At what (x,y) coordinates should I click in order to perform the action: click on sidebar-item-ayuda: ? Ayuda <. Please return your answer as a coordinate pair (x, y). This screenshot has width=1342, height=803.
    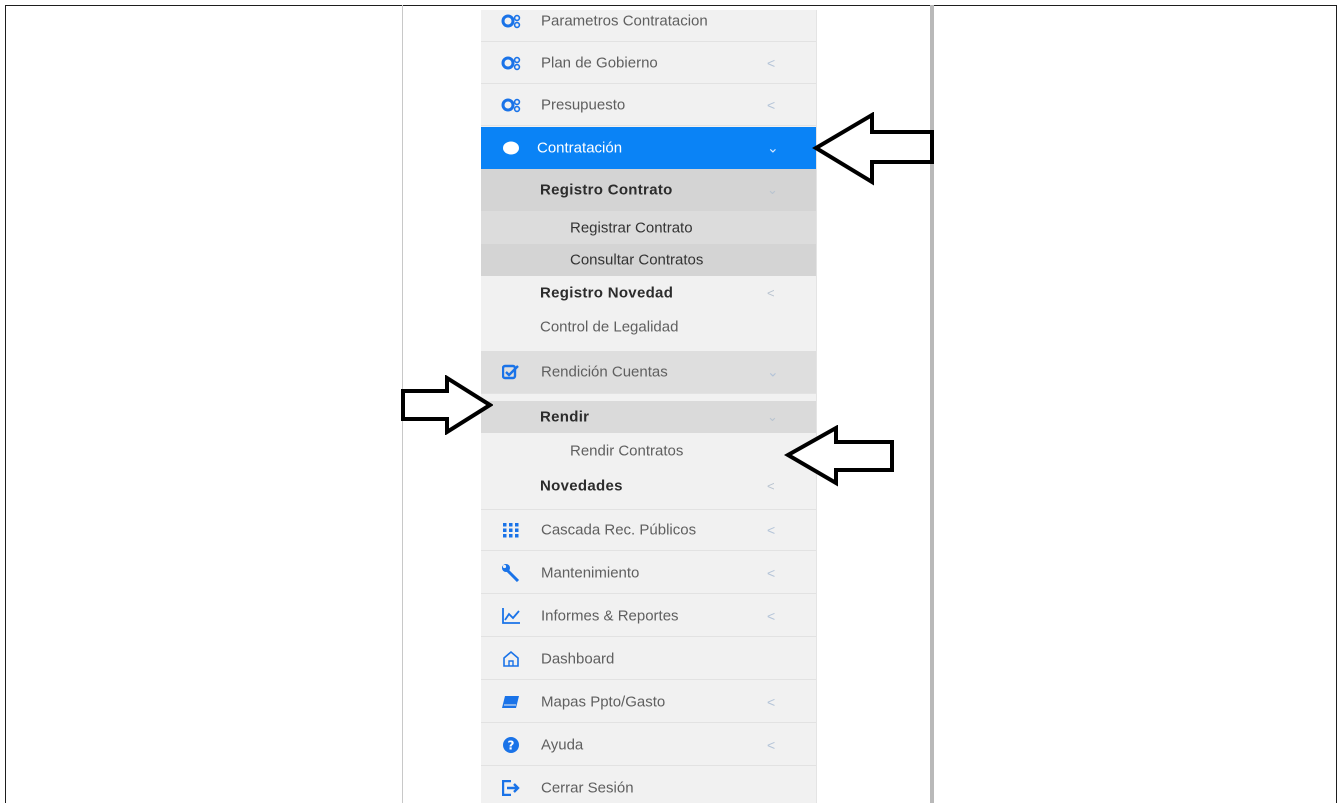
    Looking at the image, I should click on (648, 745).